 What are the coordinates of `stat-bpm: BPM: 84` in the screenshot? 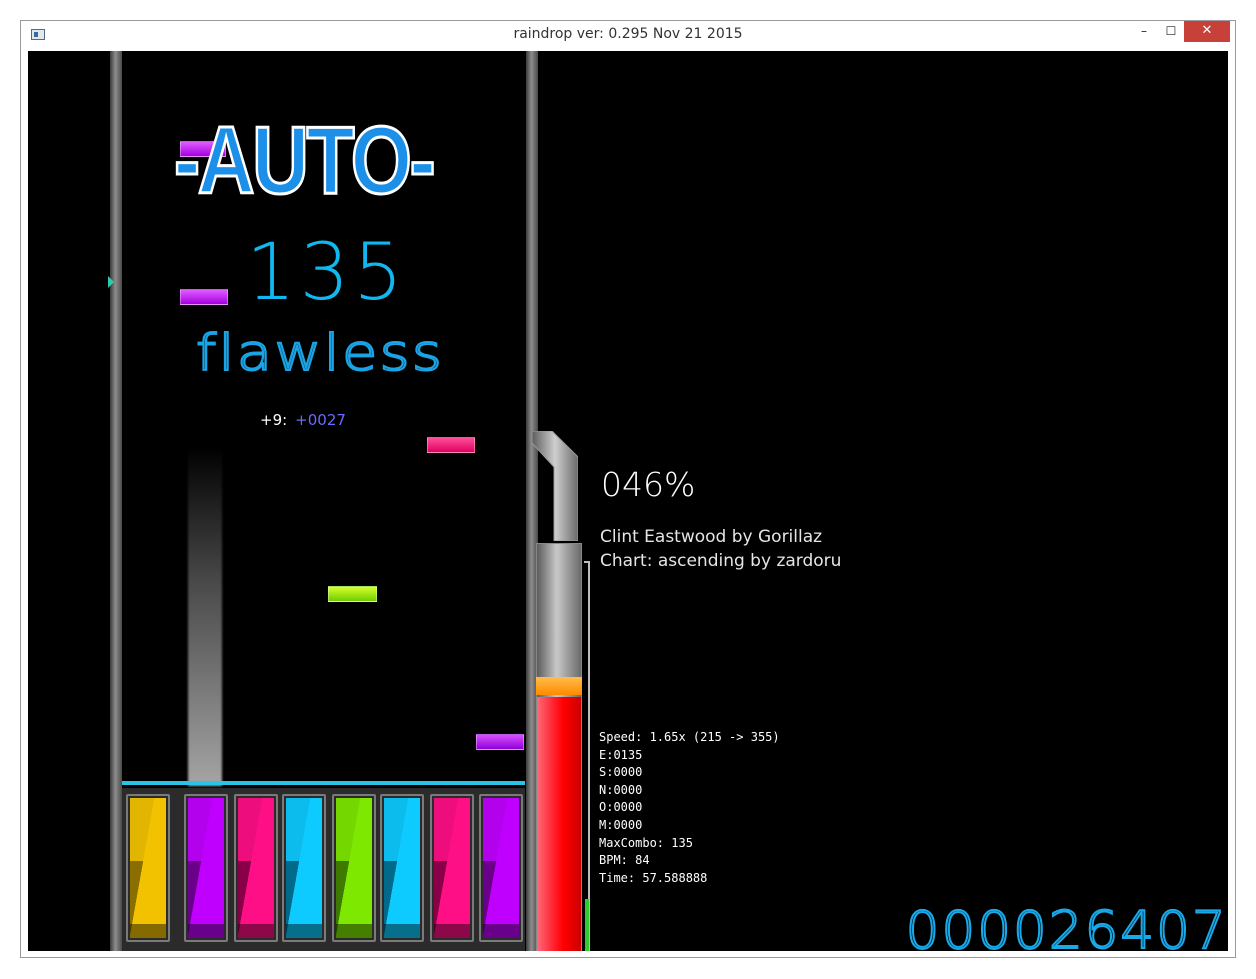 It's located at (624, 860).